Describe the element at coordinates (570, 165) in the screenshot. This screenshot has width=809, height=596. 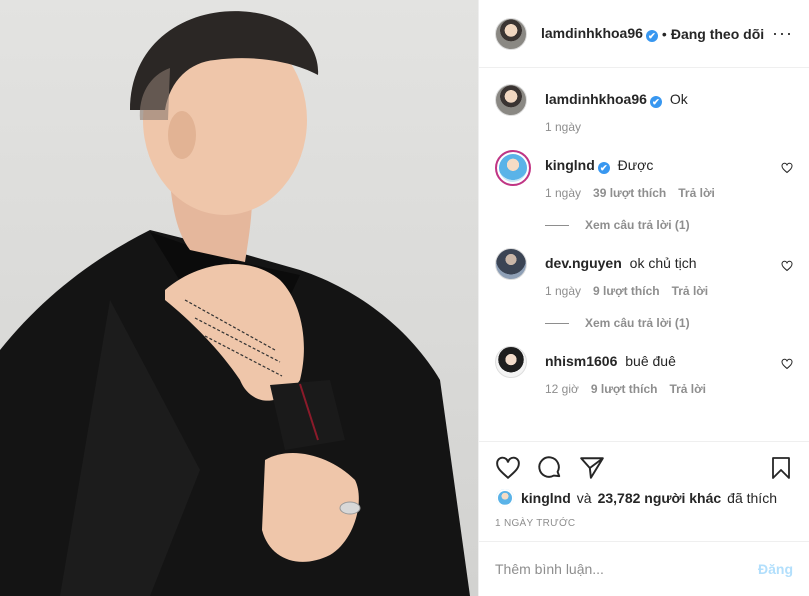
I see `commenter-username: kinglnd` at that location.